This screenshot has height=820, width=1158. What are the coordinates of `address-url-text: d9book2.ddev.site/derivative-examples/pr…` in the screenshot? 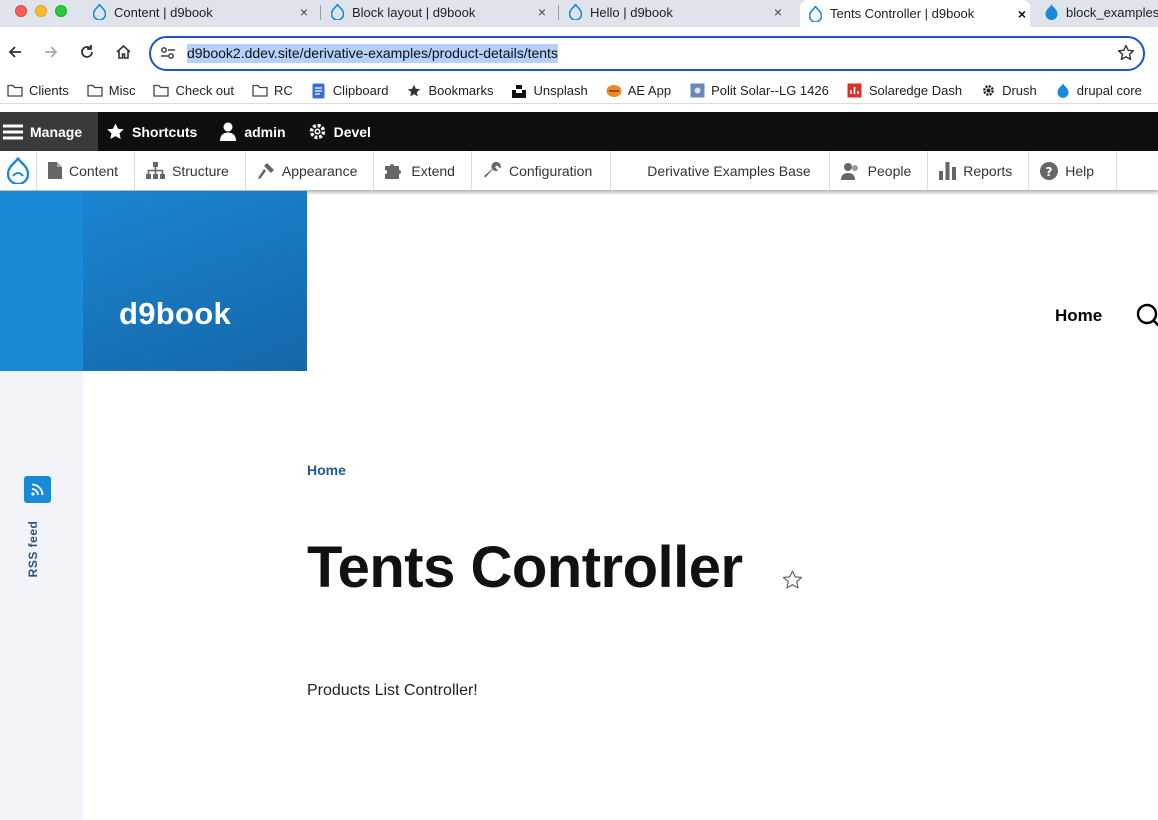 It's located at (372, 53).